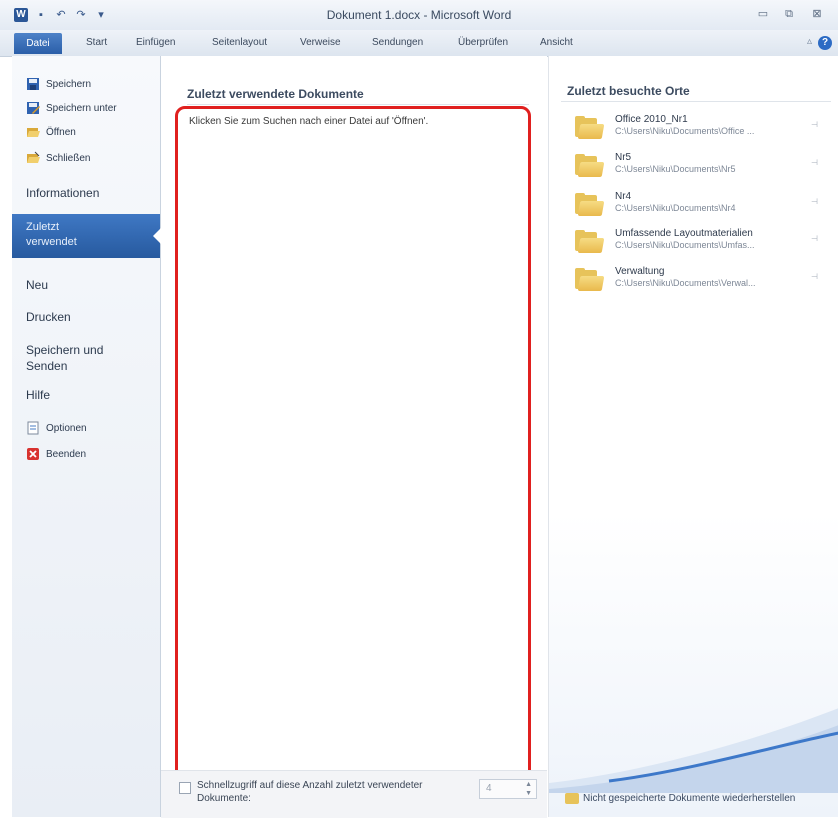  I want to click on nav-save-send-line2: Senden, so click(47, 366).